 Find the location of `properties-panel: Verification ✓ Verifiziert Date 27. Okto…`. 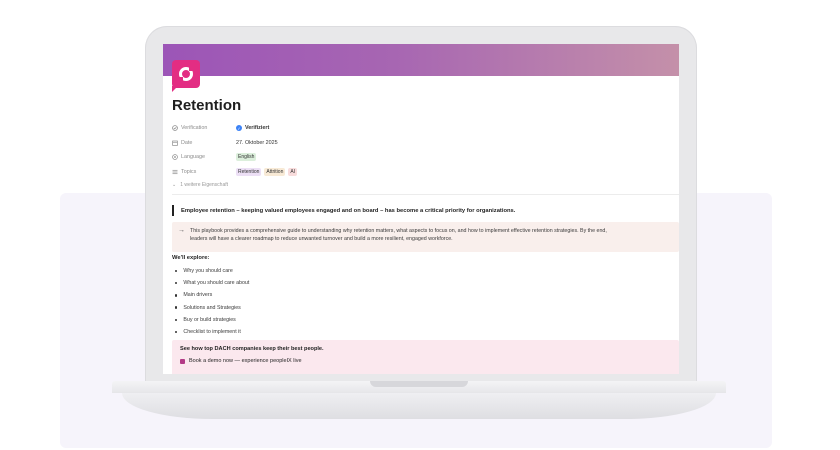

properties-panel: Verification ✓ Verifiziert Date 27. Okto… is located at coordinates (332, 156).